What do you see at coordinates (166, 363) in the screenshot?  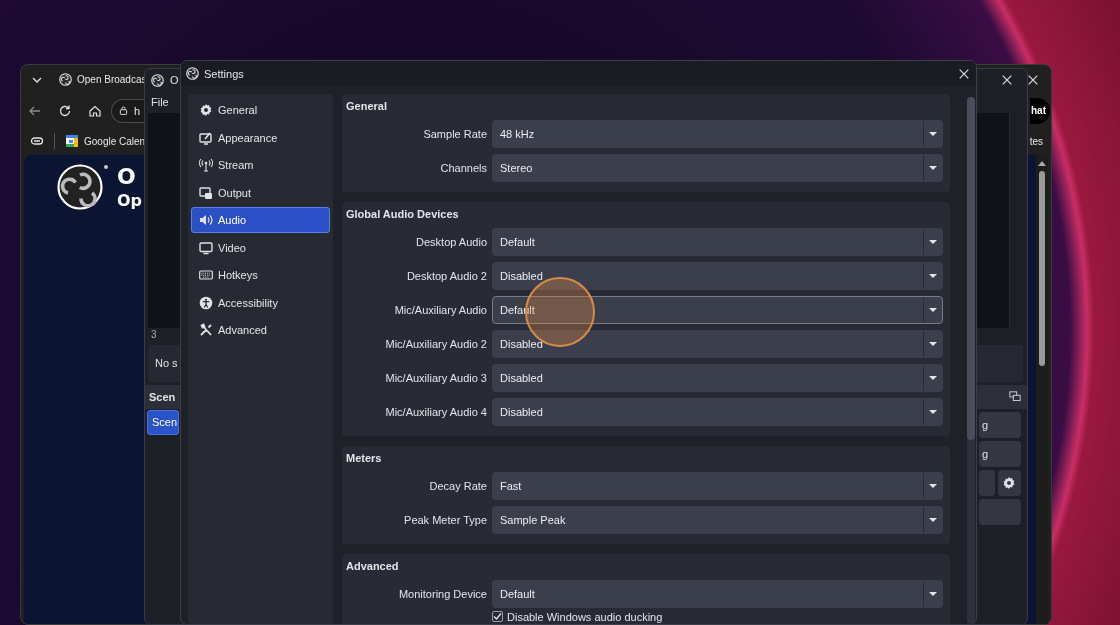 I see `empty-message: No s` at bounding box center [166, 363].